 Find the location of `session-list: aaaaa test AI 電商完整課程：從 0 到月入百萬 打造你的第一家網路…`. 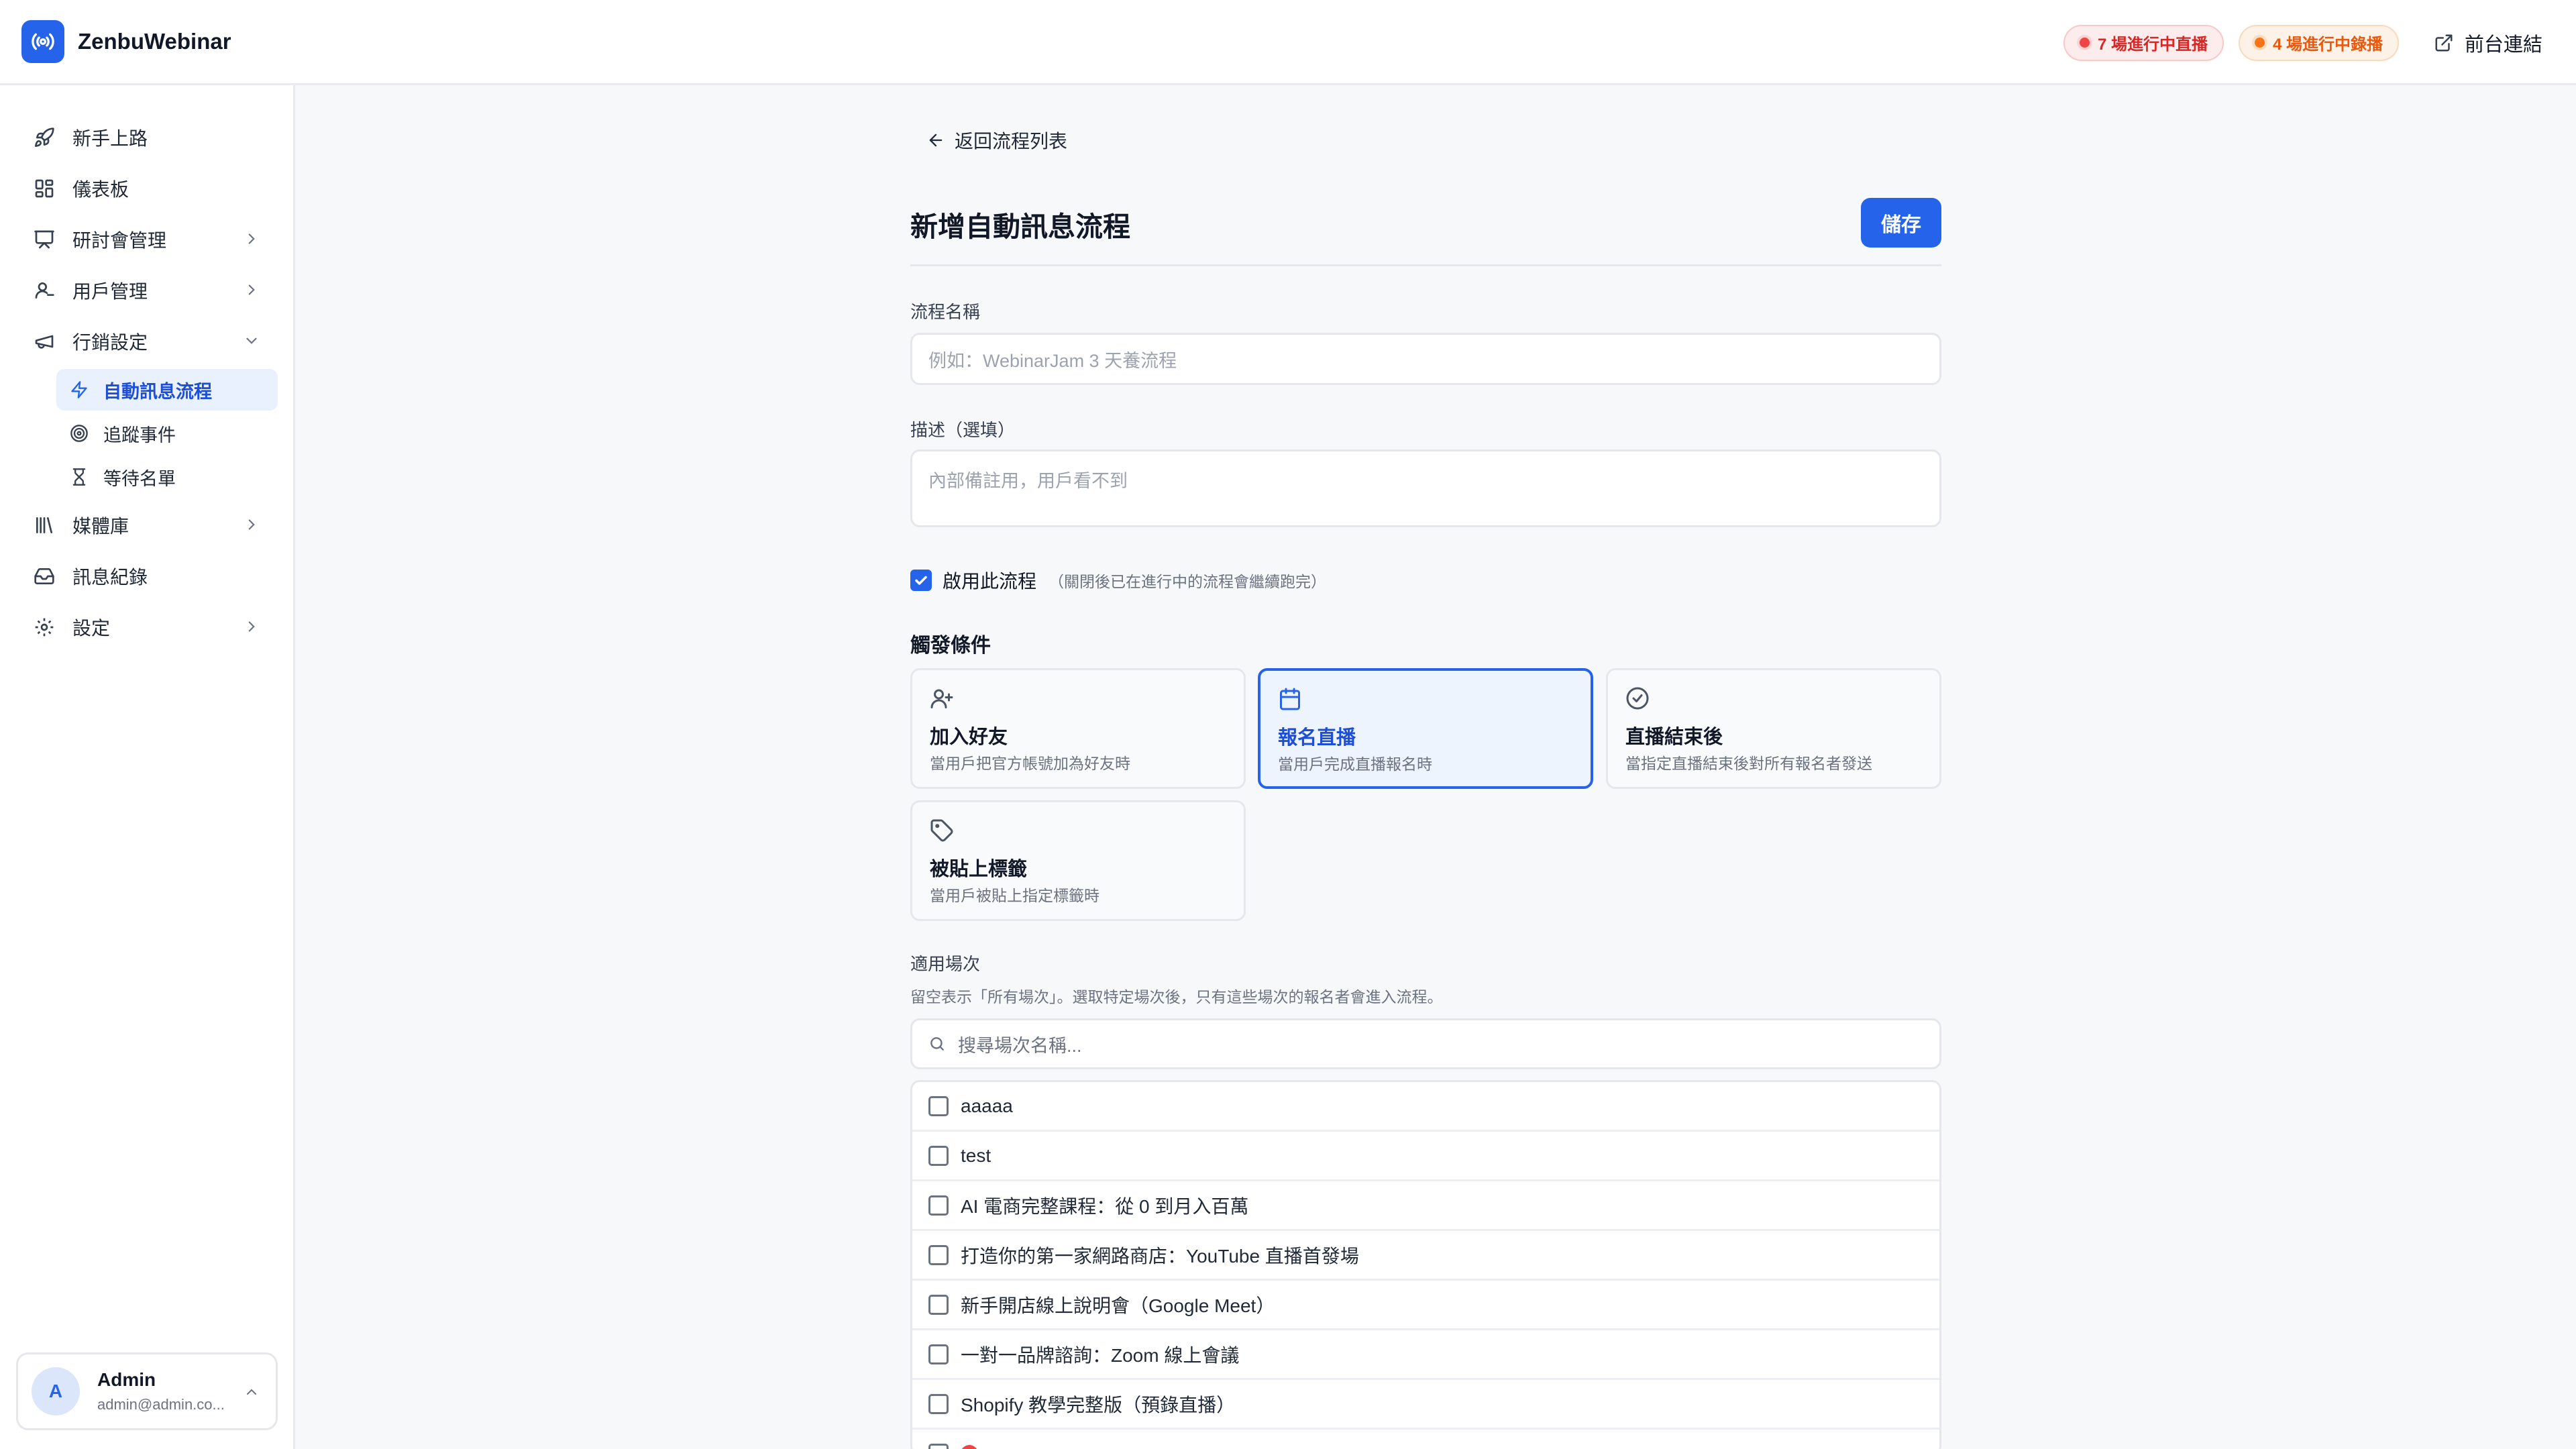

session-list: aaaaa test AI 電商完整課程：從 0 到月入百萬 打造你的第一家網路… is located at coordinates (1425, 1264).